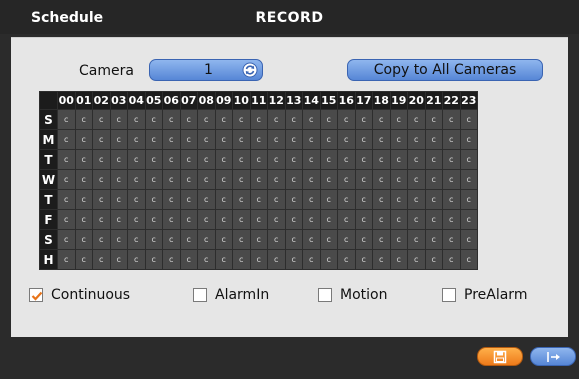 The width and height of the screenshot is (579, 379). Describe the element at coordinates (200, 295) in the screenshot. I see `alarmin-checkbox` at that location.